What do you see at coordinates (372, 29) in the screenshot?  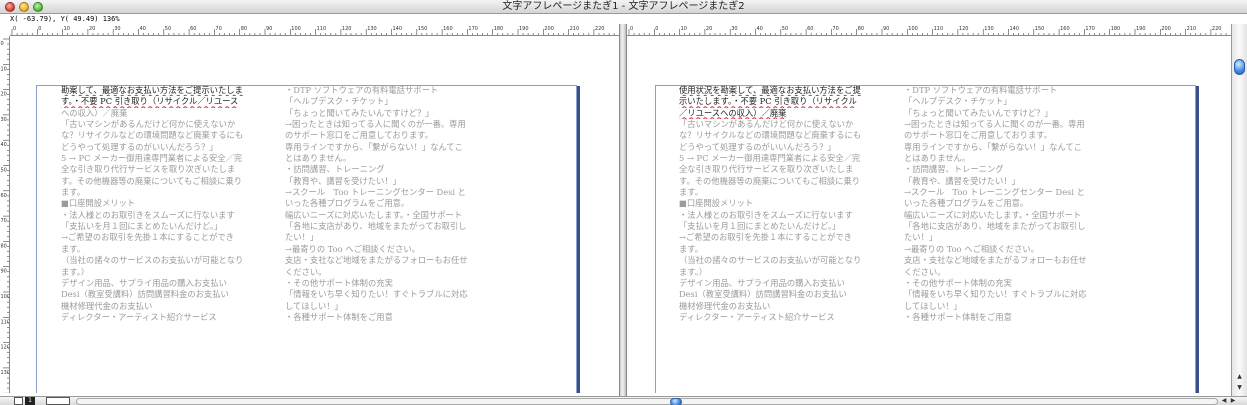 I see `ruler-label: 130` at bounding box center [372, 29].